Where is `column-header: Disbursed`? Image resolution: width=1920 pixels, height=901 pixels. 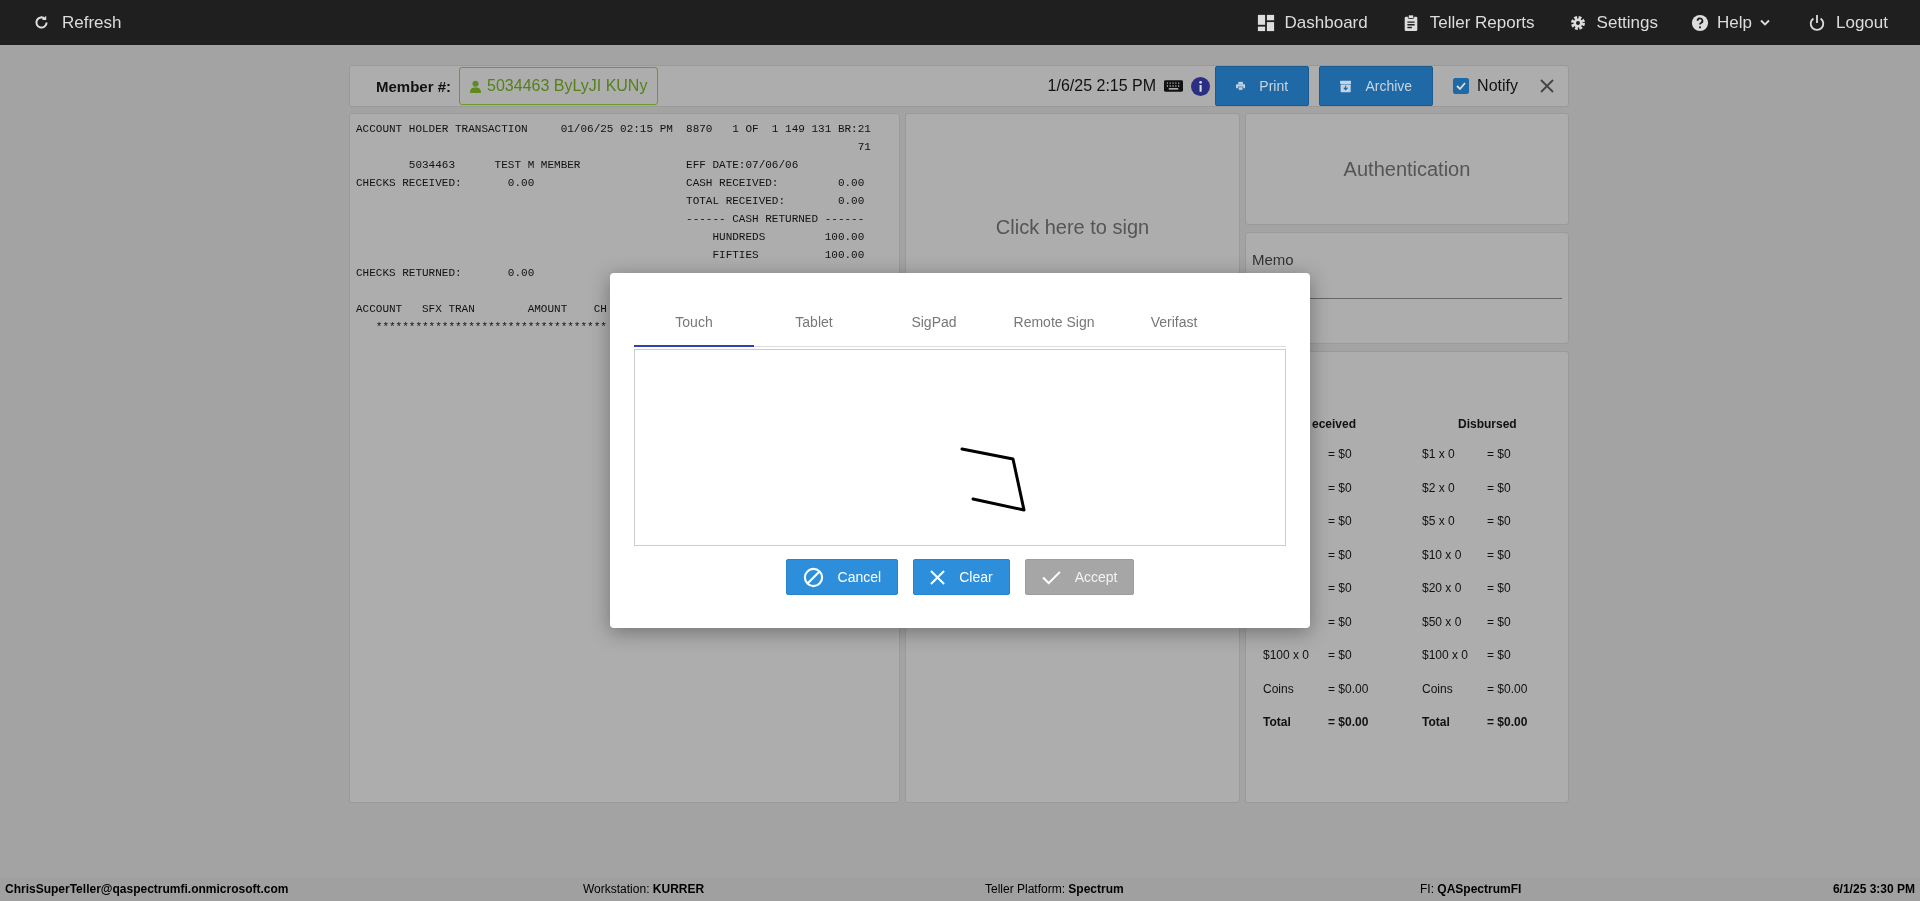
column-header: Disbursed is located at coordinates (1487, 425).